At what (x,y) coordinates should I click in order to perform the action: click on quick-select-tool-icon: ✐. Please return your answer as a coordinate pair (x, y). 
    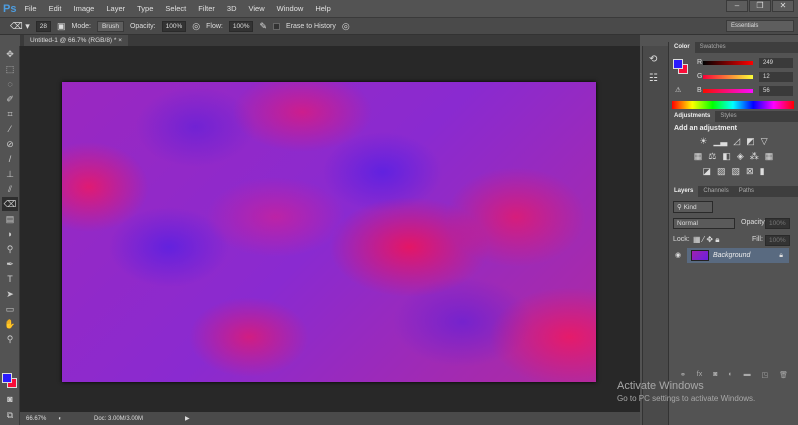
    Looking at the image, I should click on (10, 99).